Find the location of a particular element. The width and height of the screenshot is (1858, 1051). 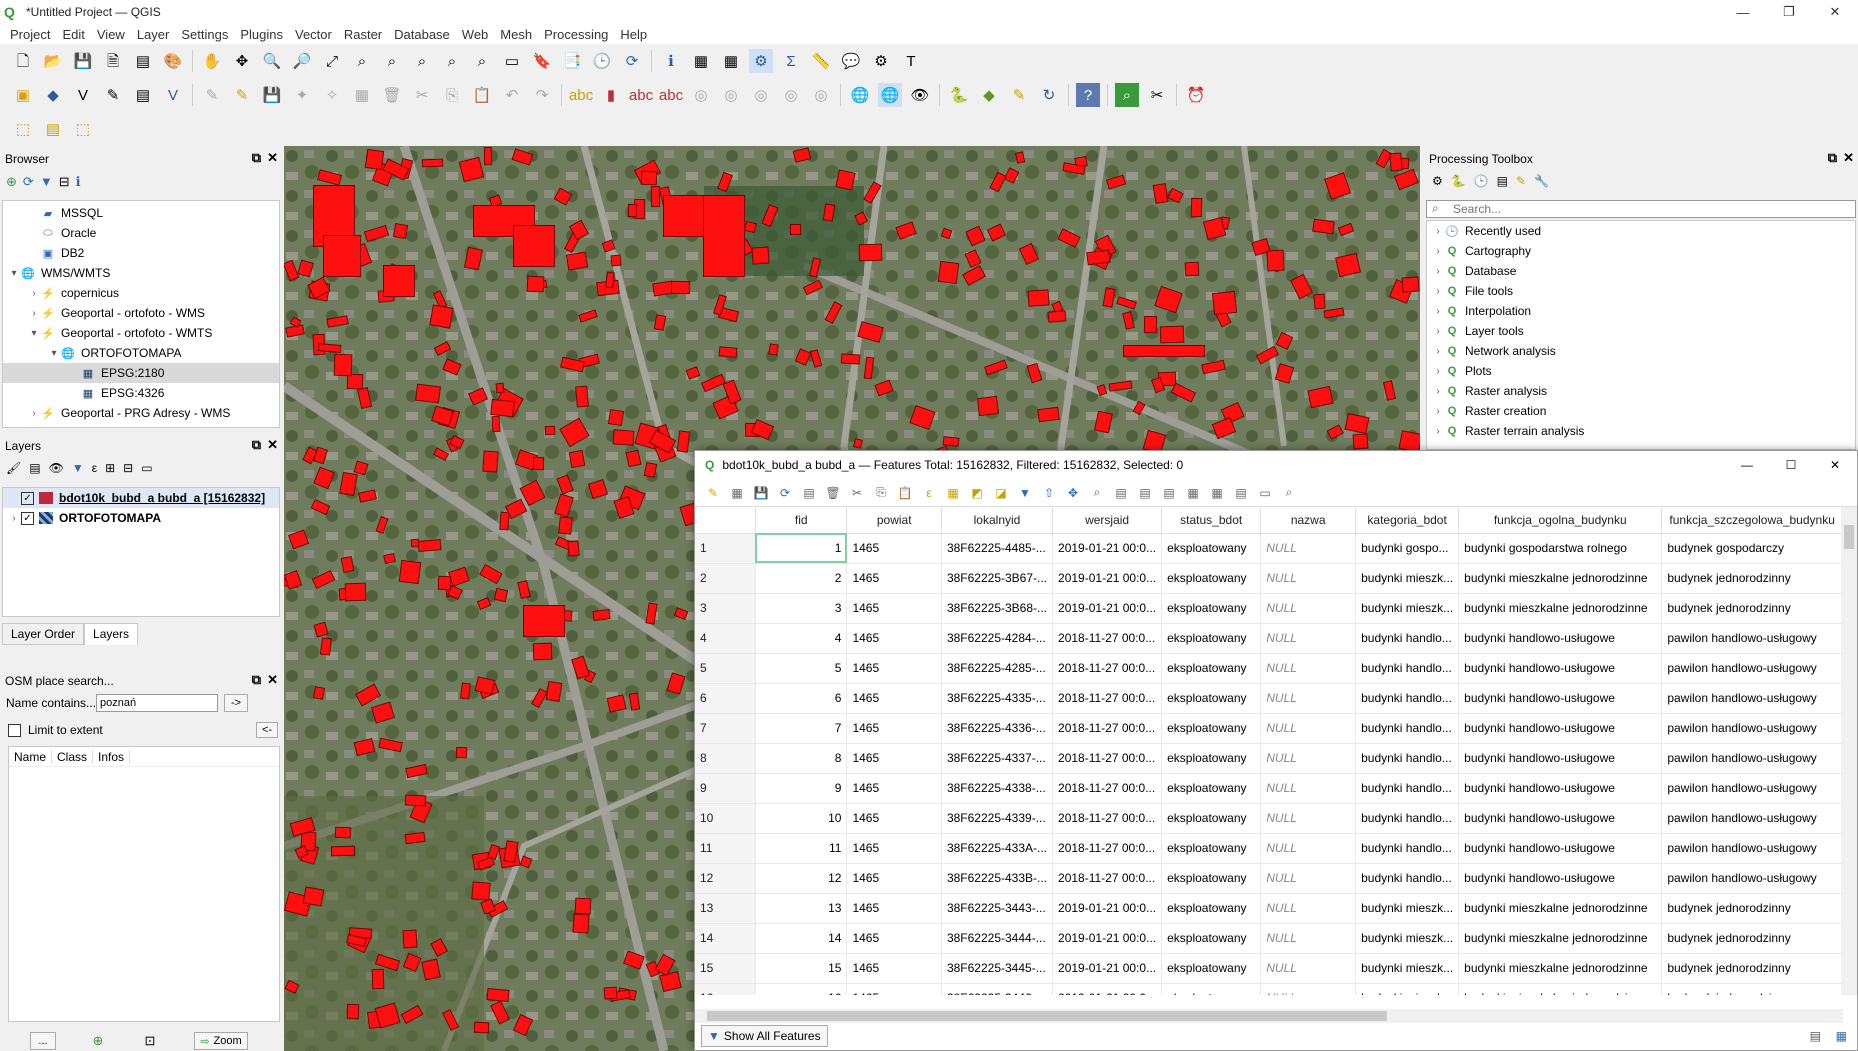

show-bookmarks-icon: 📑 is located at coordinates (572, 61).